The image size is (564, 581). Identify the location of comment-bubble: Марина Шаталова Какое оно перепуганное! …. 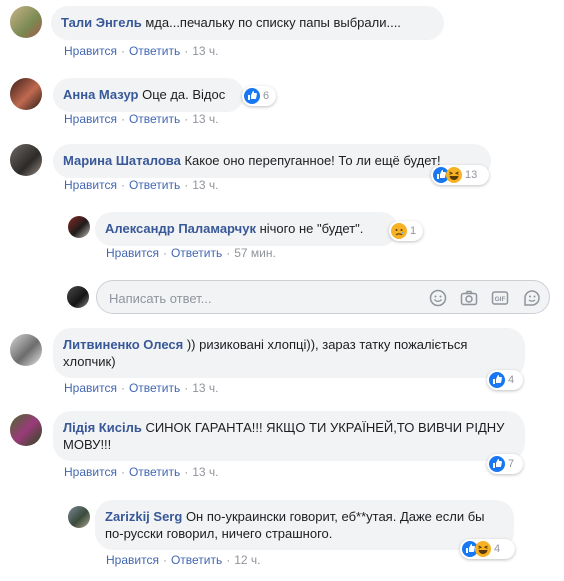
(272, 161).